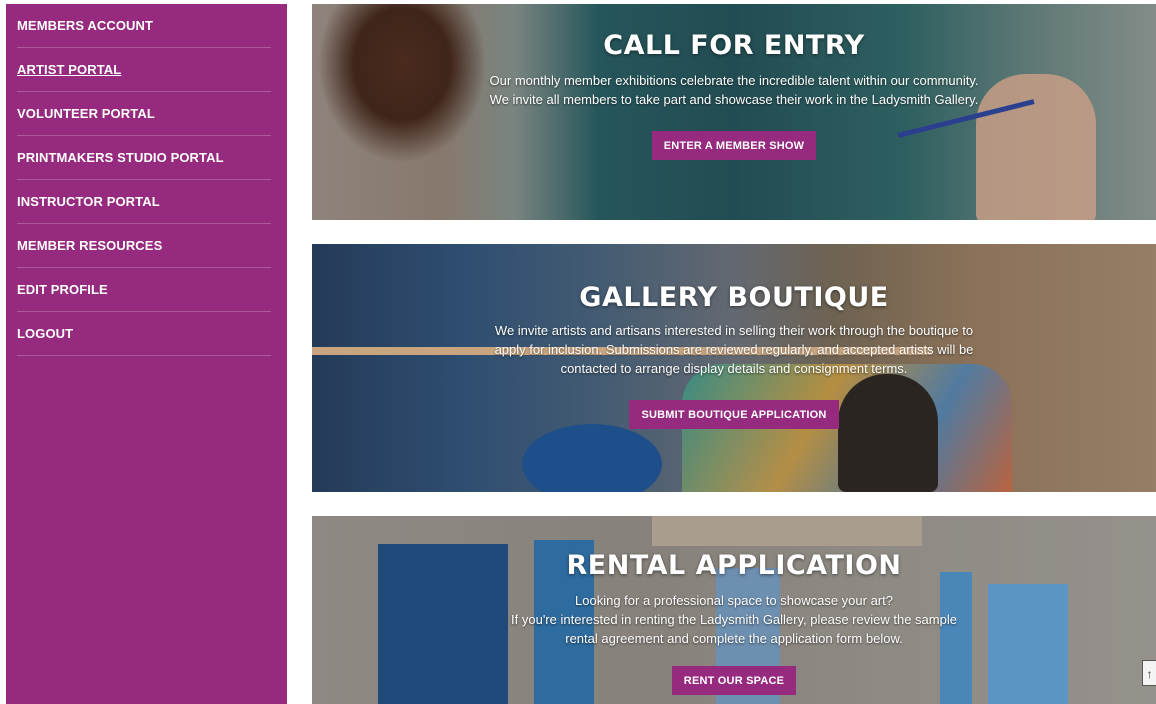 The image size is (1156, 704). I want to click on logout-link: LOGOUT, so click(45, 333).